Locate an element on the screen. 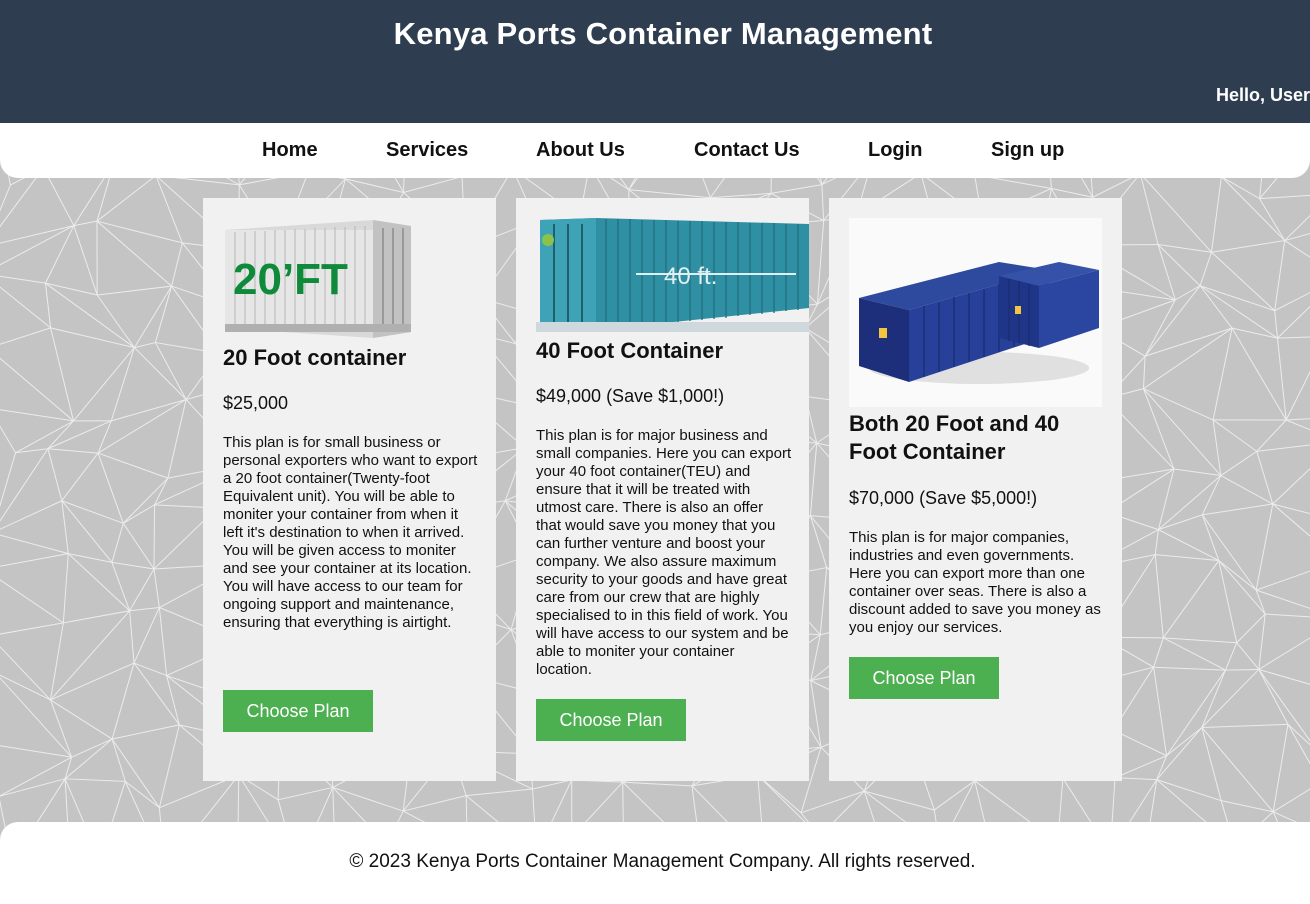 This screenshot has height=904, width=1310. containers-both-image is located at coordinates (975, 312).